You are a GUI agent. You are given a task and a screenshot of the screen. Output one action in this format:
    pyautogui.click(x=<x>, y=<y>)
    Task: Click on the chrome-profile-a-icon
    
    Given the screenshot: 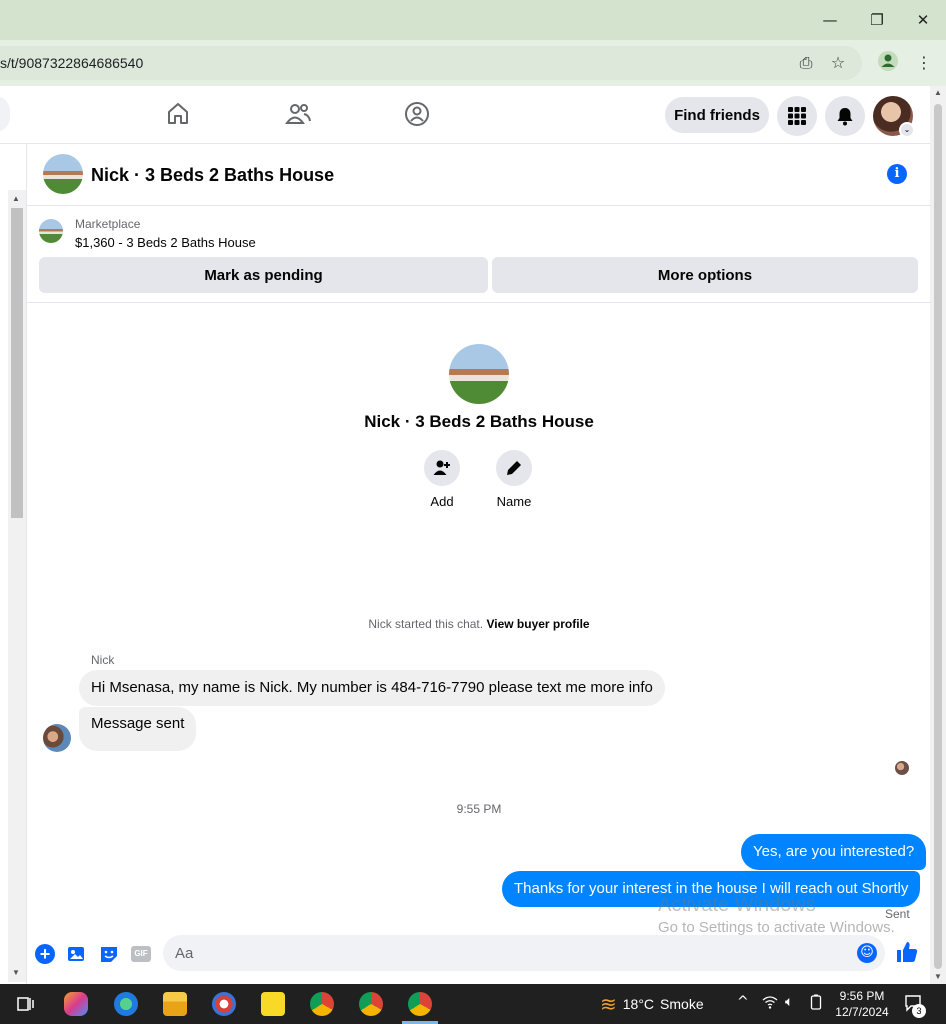 What is the action you would take?
    pyautogui.click(x=322, y=1004)
    